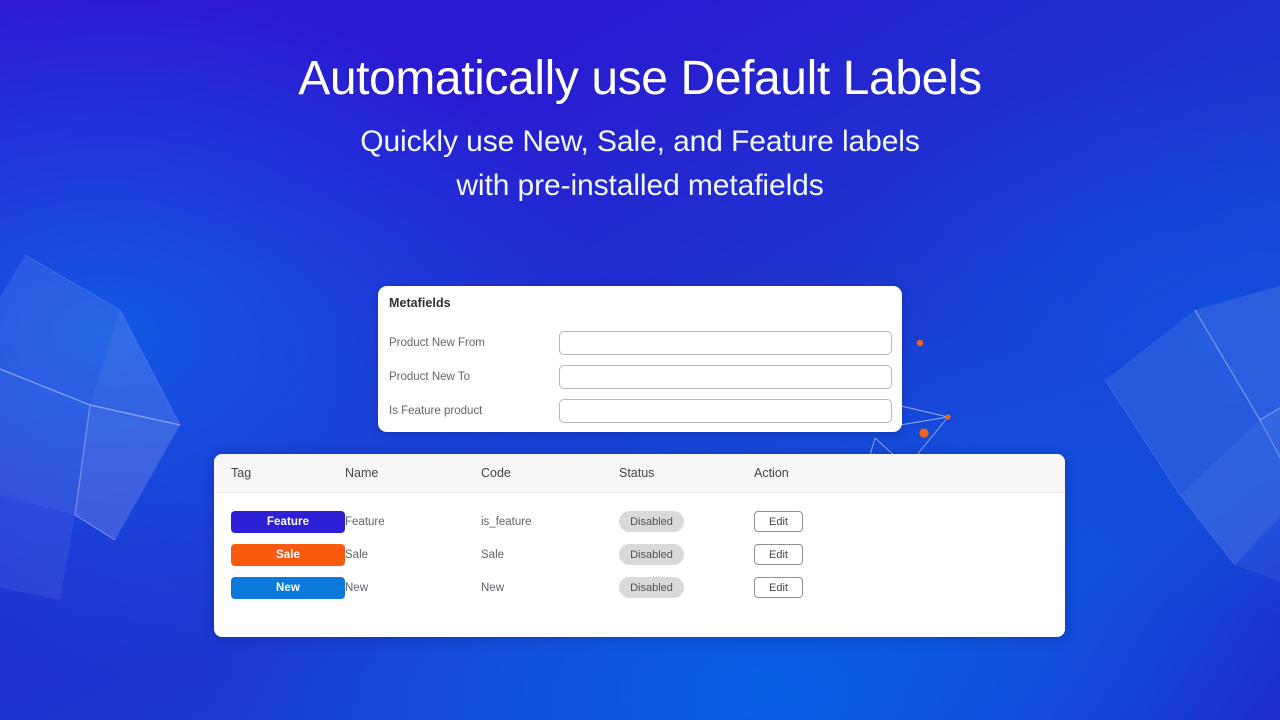 Image resolution: width=1280 pixels, height=720 pixels. I want to click on metafield-input-product-new-to, so click(725, 377).